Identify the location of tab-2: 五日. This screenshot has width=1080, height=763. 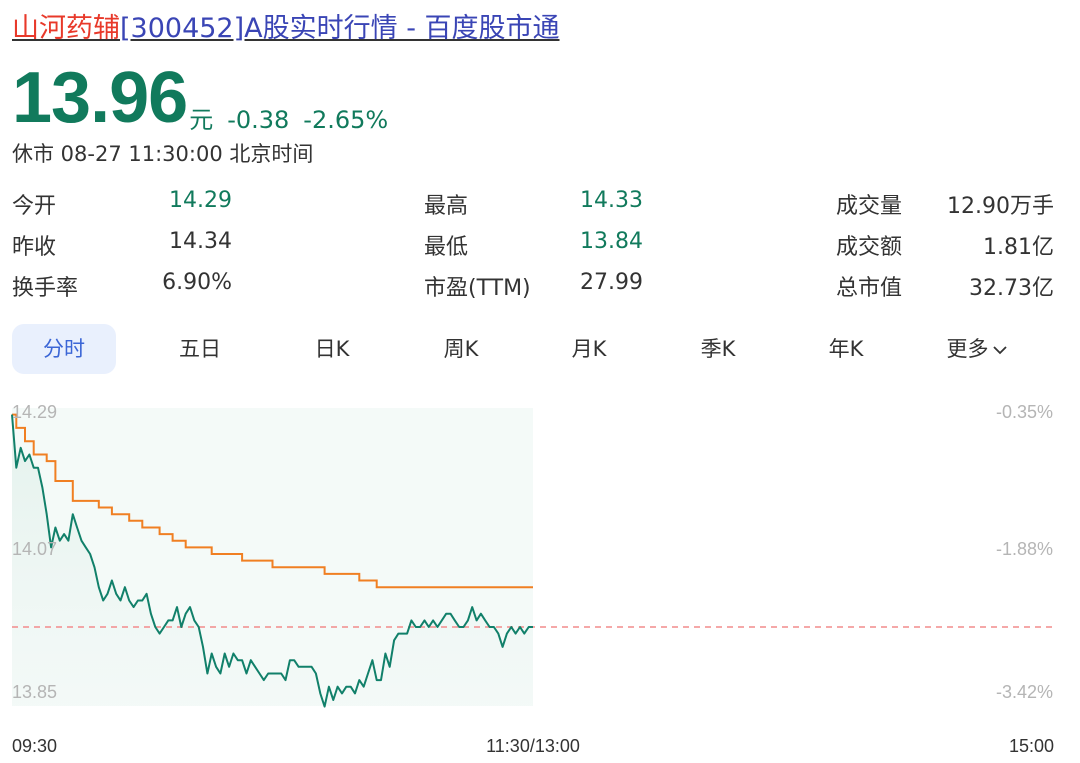
(200, 349).